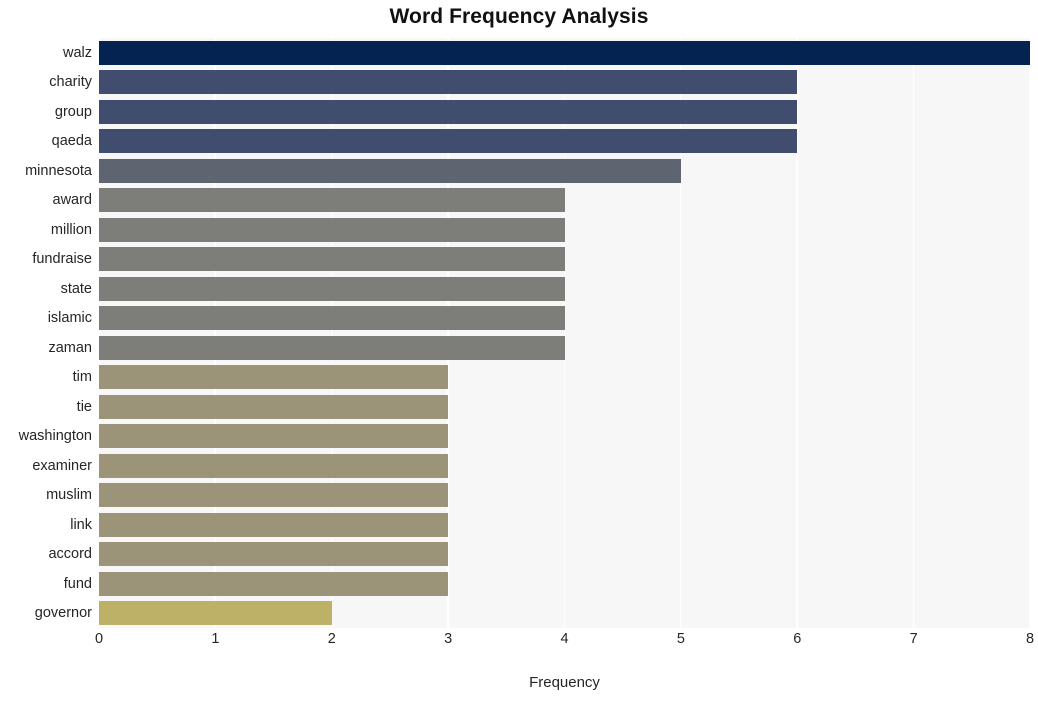 The height and width of the screenshot is (701, 1038). Describe the element at coordinates (70, 347) in the screenshot. I see `y-tick-label-zaman: zaman` at that location.